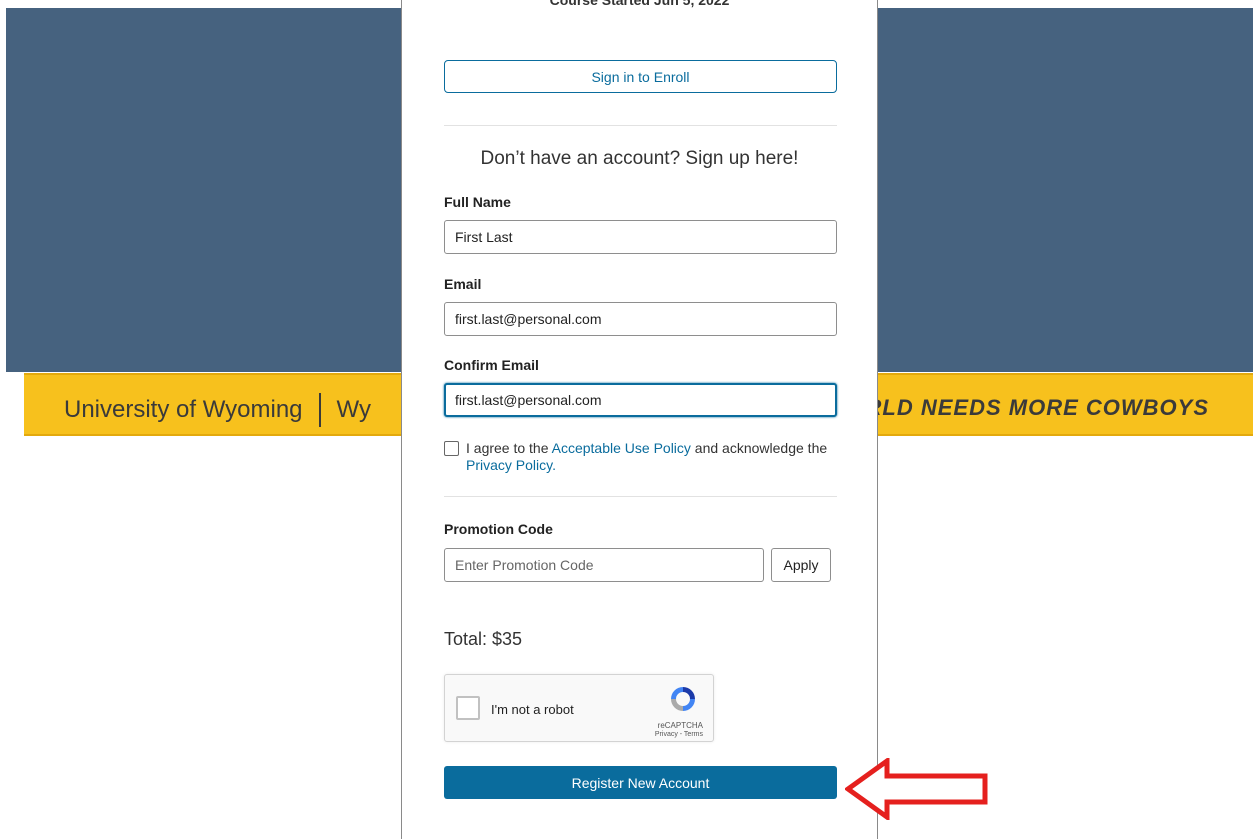  I want to click on sign-in-to-enroll-button: Sign in to Enroll, so click(640, 76).